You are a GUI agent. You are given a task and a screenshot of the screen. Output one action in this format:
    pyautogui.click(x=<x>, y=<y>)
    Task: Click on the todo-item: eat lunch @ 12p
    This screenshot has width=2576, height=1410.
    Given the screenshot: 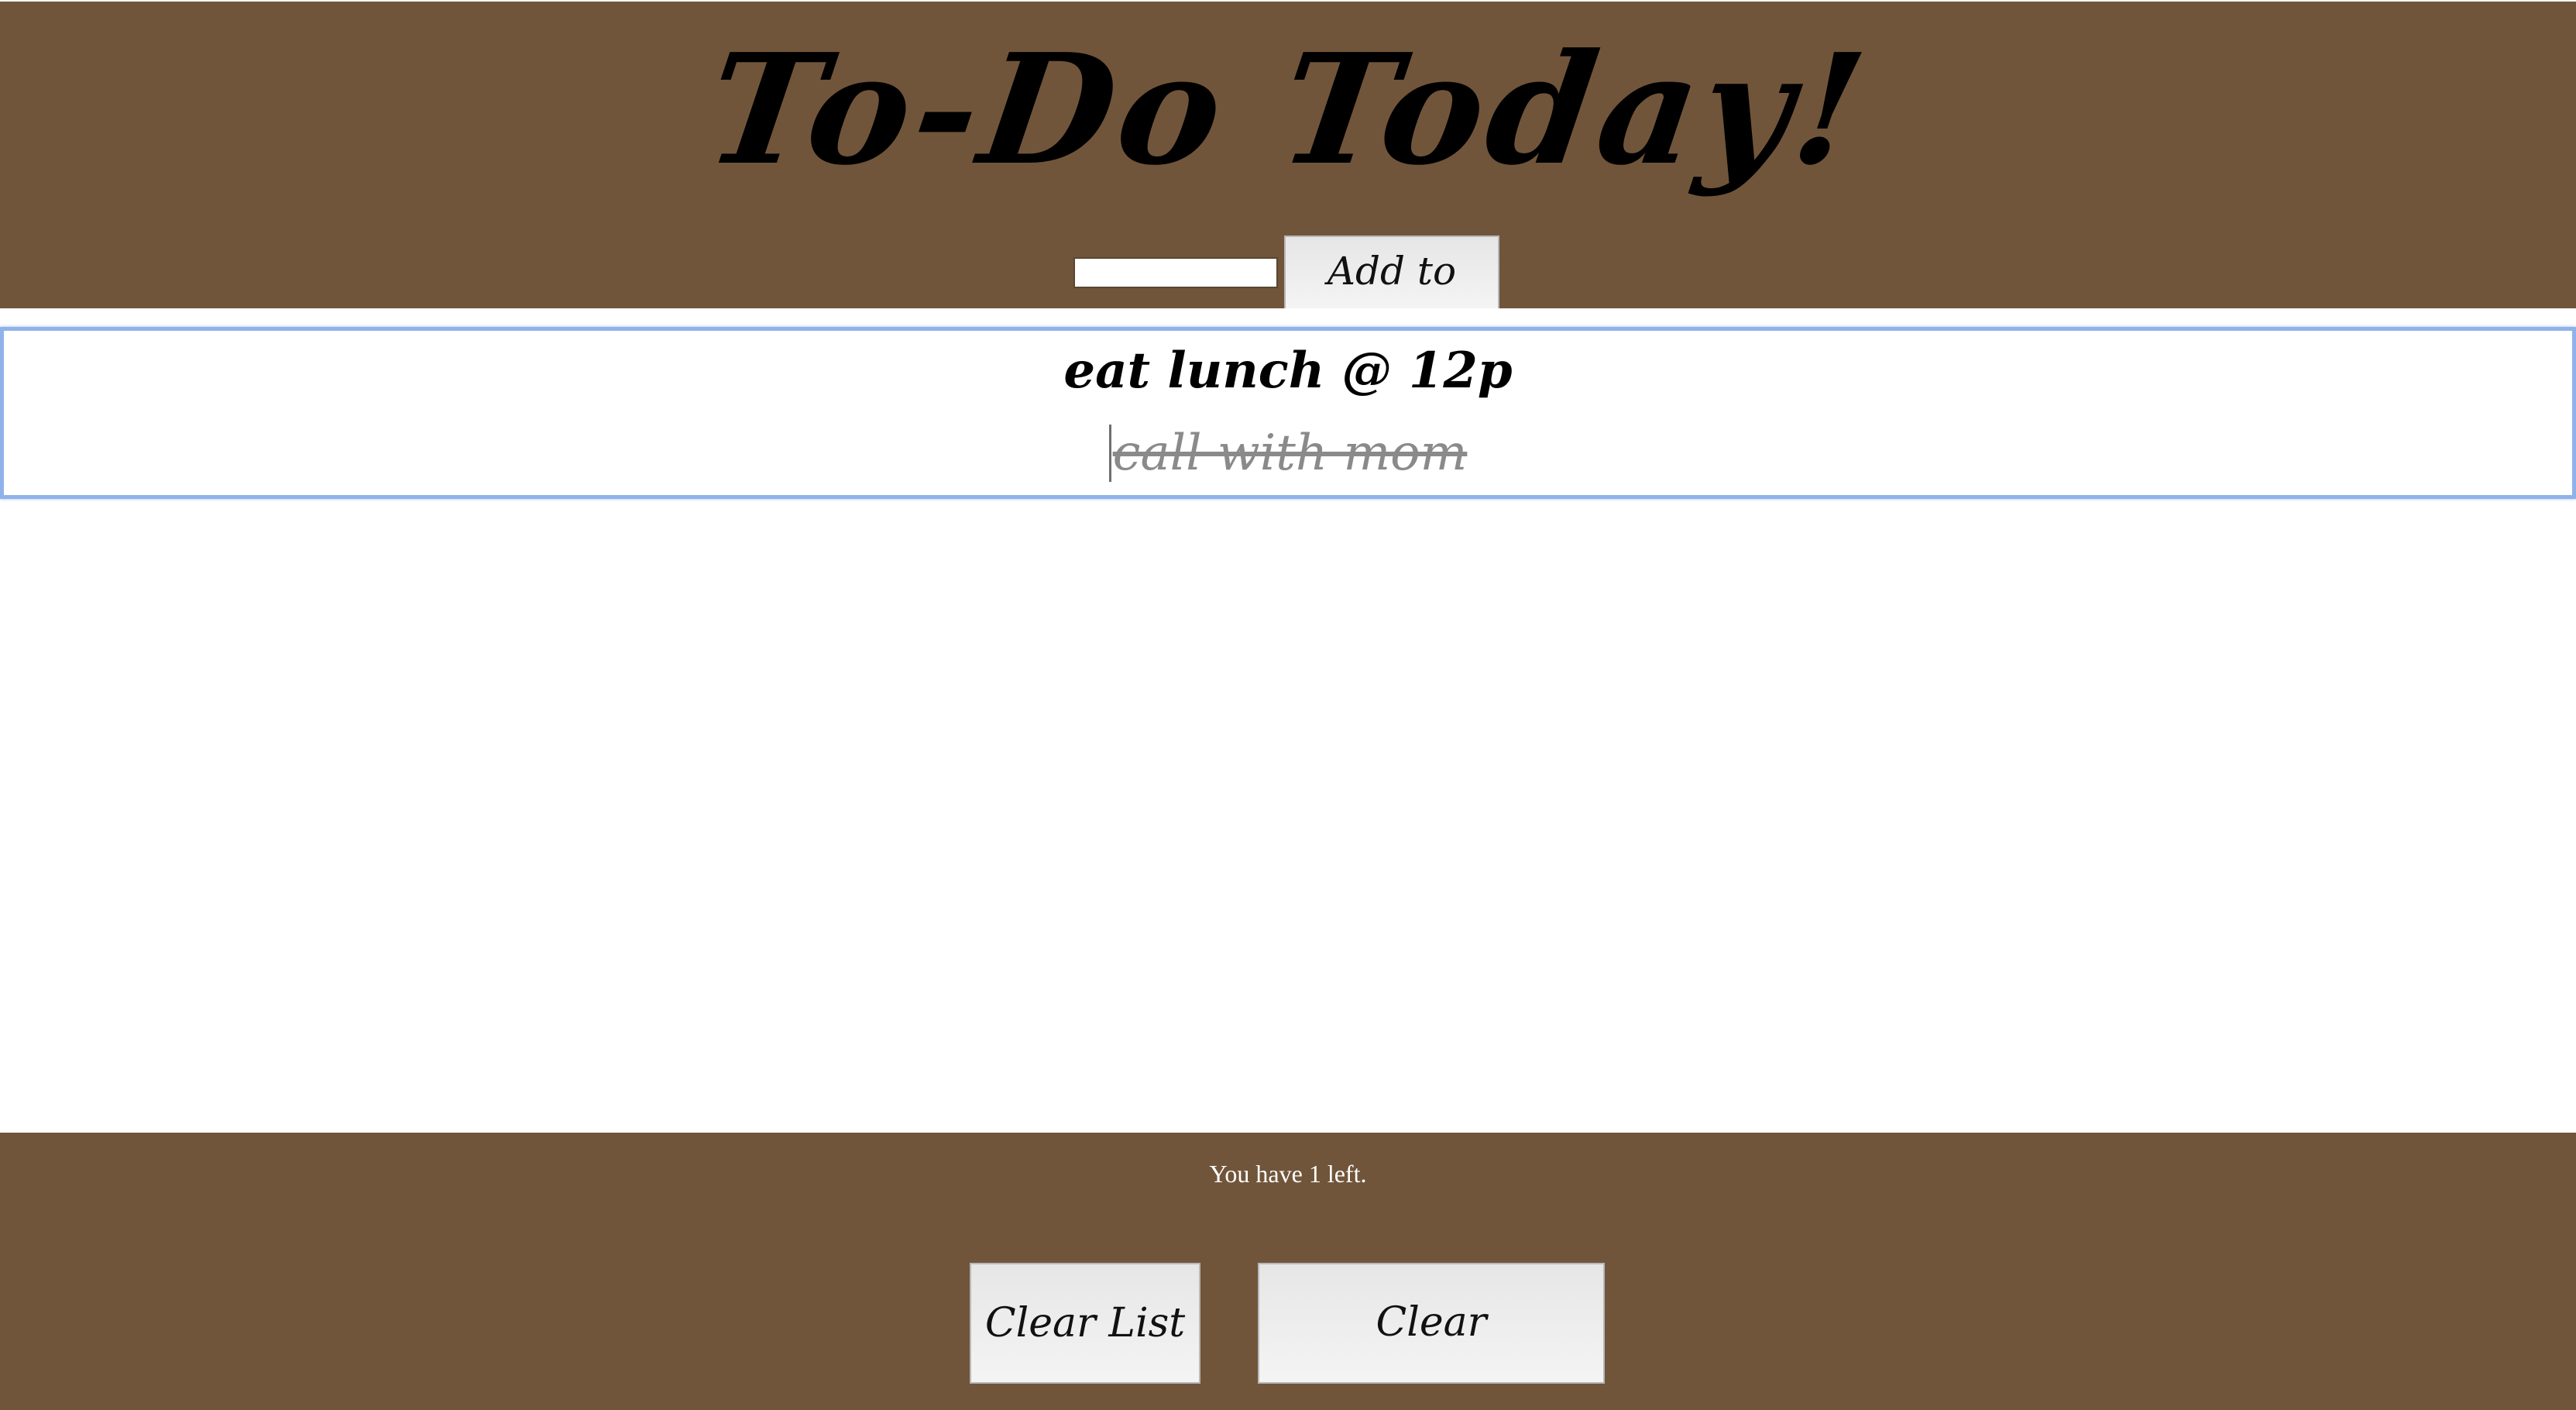 What is the action you would take?
    pyautogui.click(x=1288, y=371)
    